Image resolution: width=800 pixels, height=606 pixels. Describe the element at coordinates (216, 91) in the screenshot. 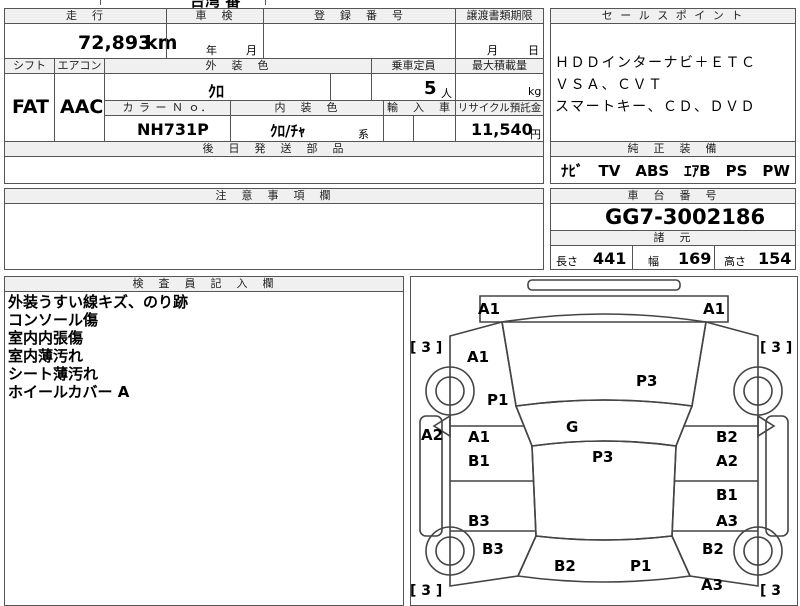

I see `exterior-color-value: ｸﾛ` at that location.